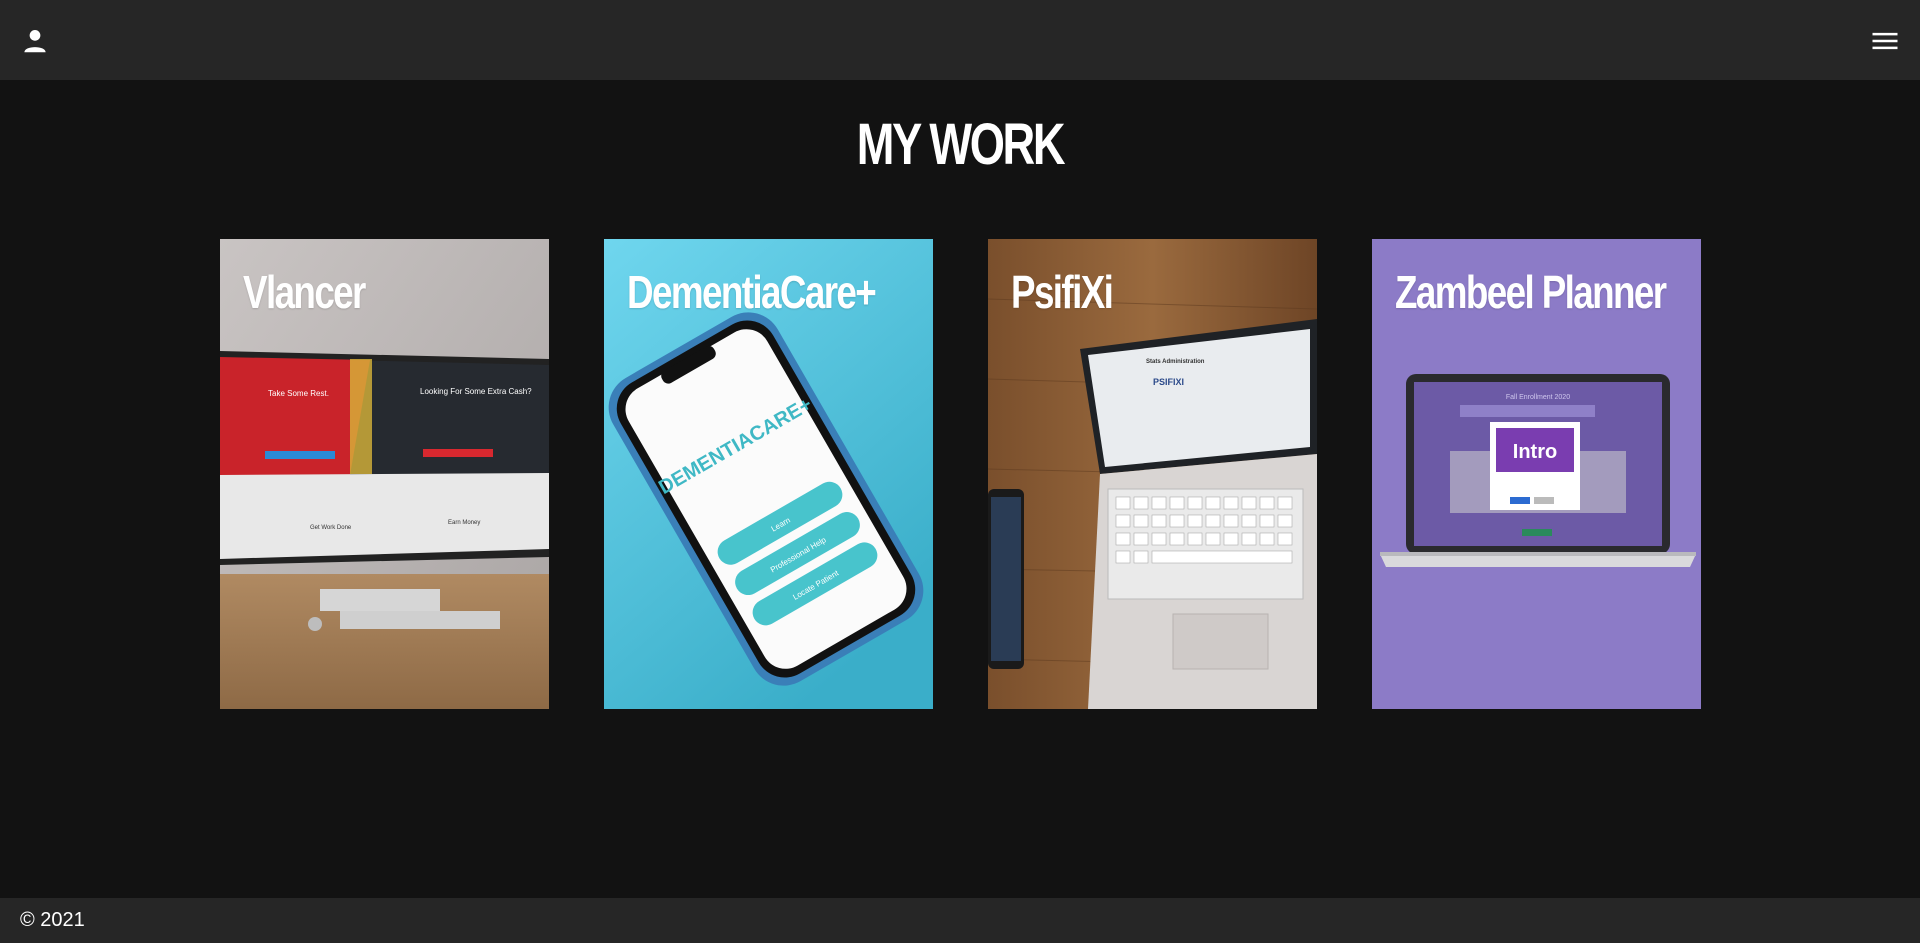 The width and height of the screenshot is (1920, 943). Describe the element at coordinates (1062, 292) in the screenshot. I see `project-title: PsifiXi` at that location.